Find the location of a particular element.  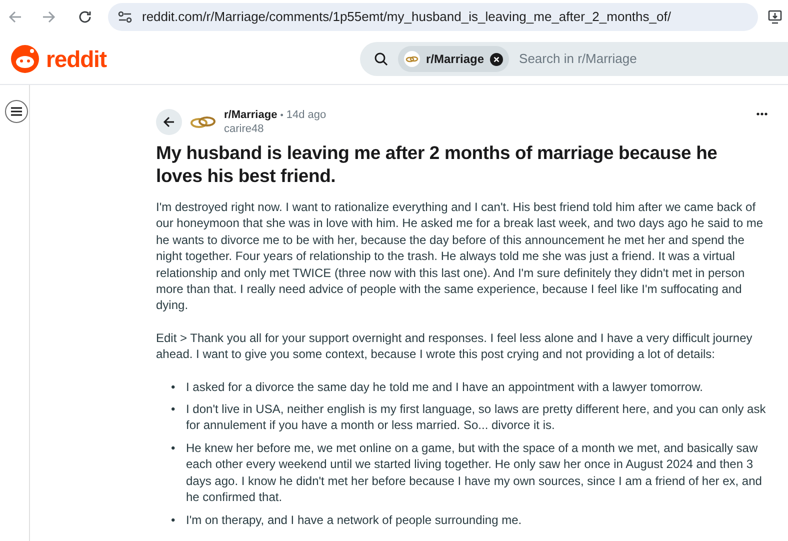

search-icon is located at coordinates (381, 59).